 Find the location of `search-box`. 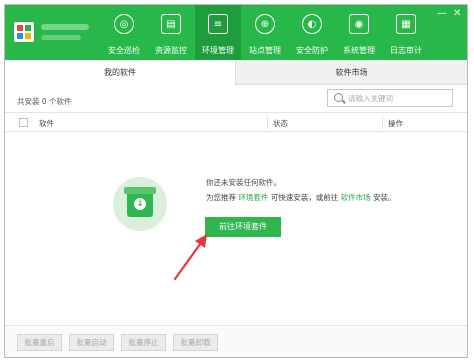

search-box is located at coordinates (390, 98).